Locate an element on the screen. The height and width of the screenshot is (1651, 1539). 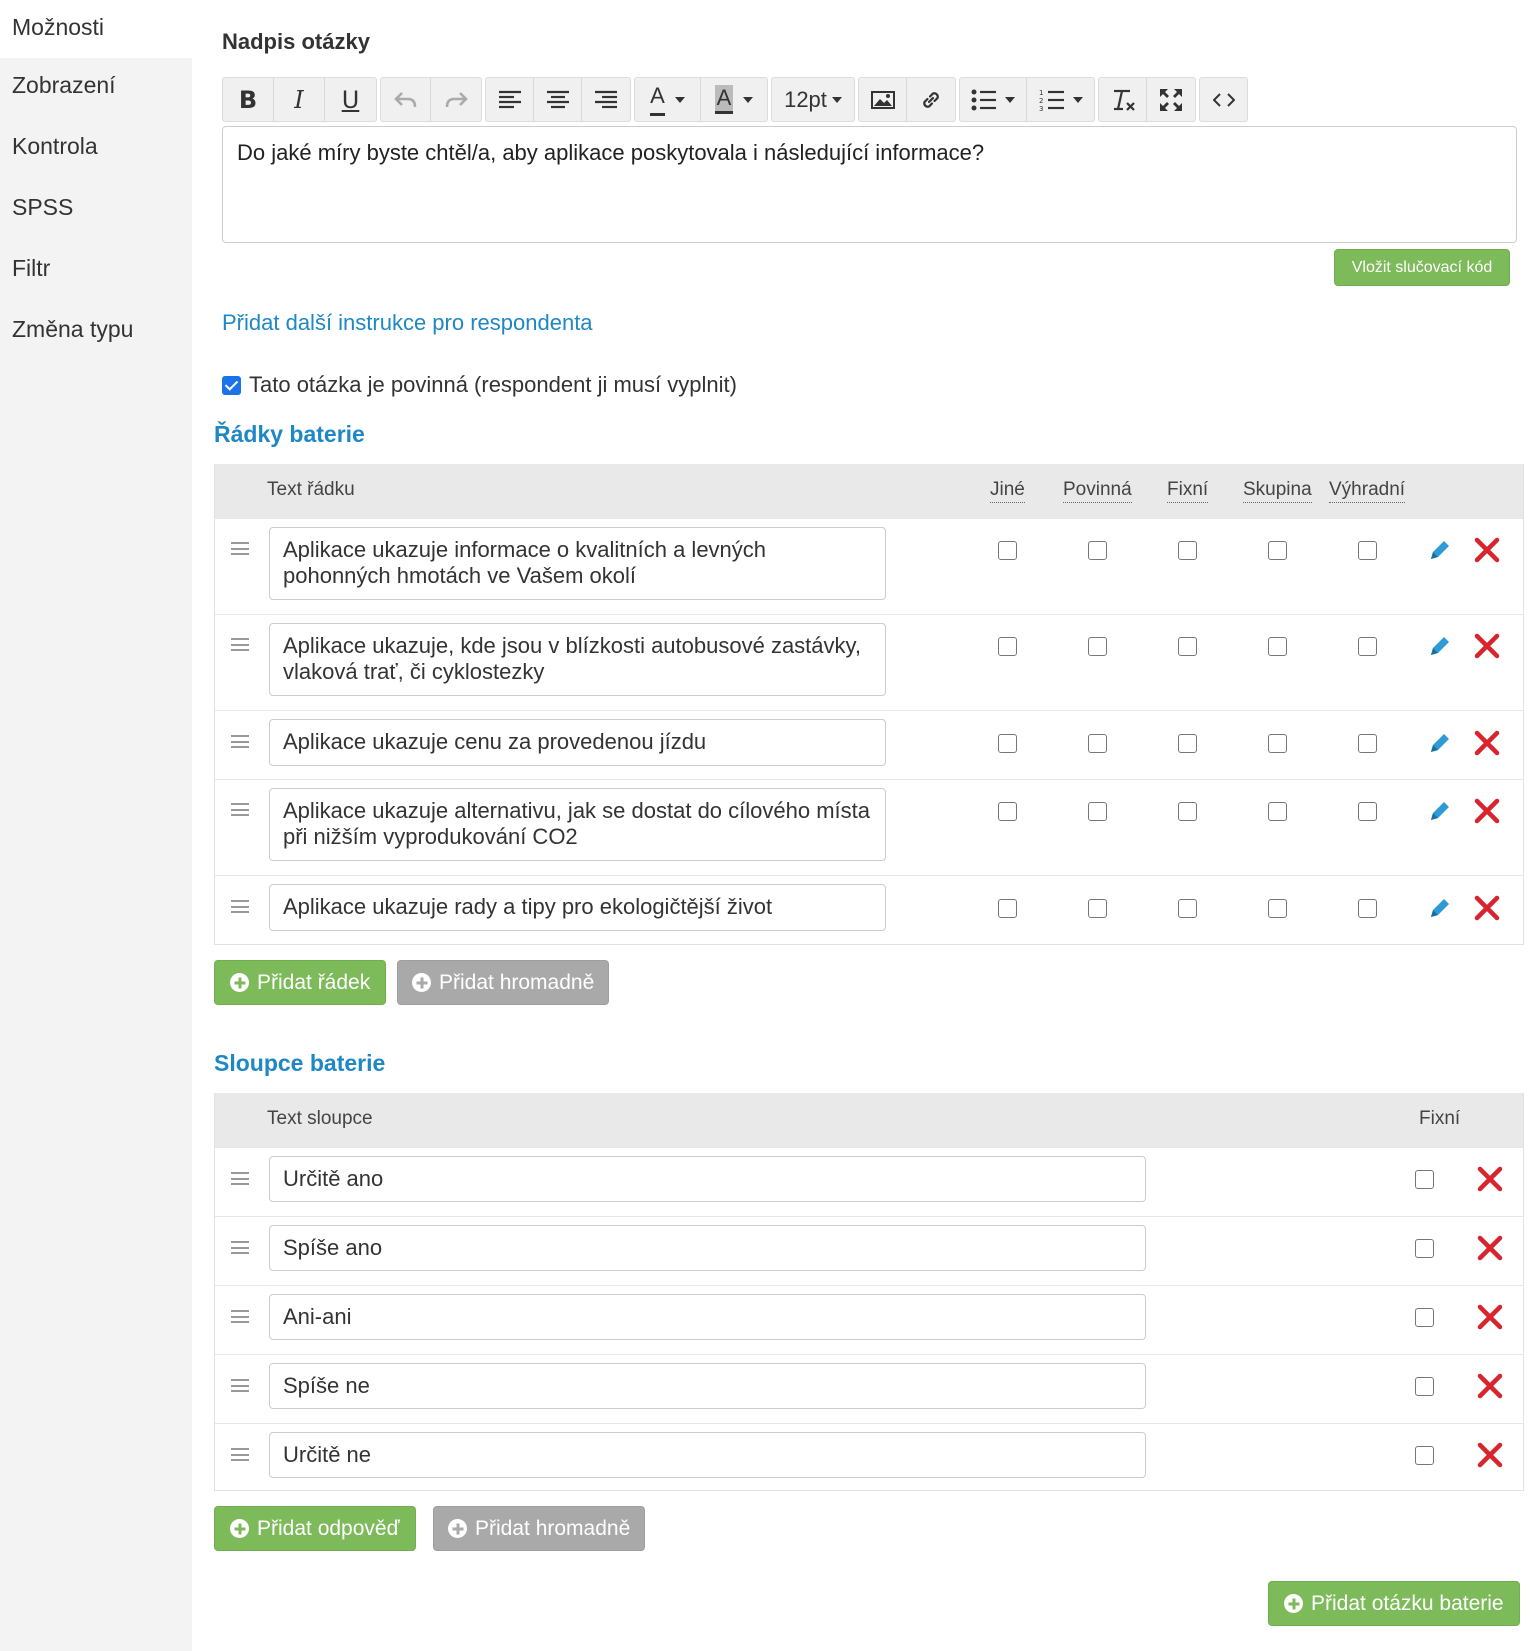
insert-link-button is located at coordinates (931, 99).